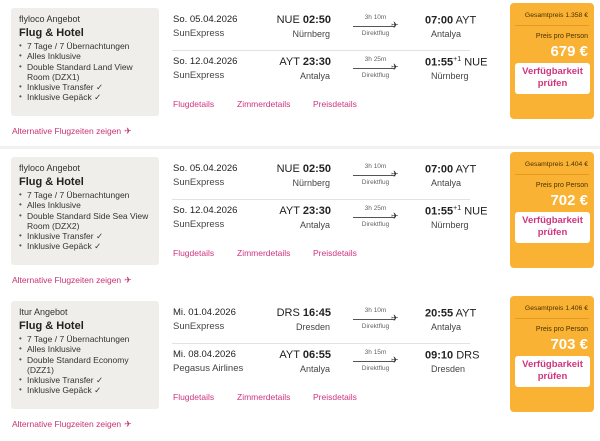  I want to click on price-per-person: 702 €, so click(569, 200).